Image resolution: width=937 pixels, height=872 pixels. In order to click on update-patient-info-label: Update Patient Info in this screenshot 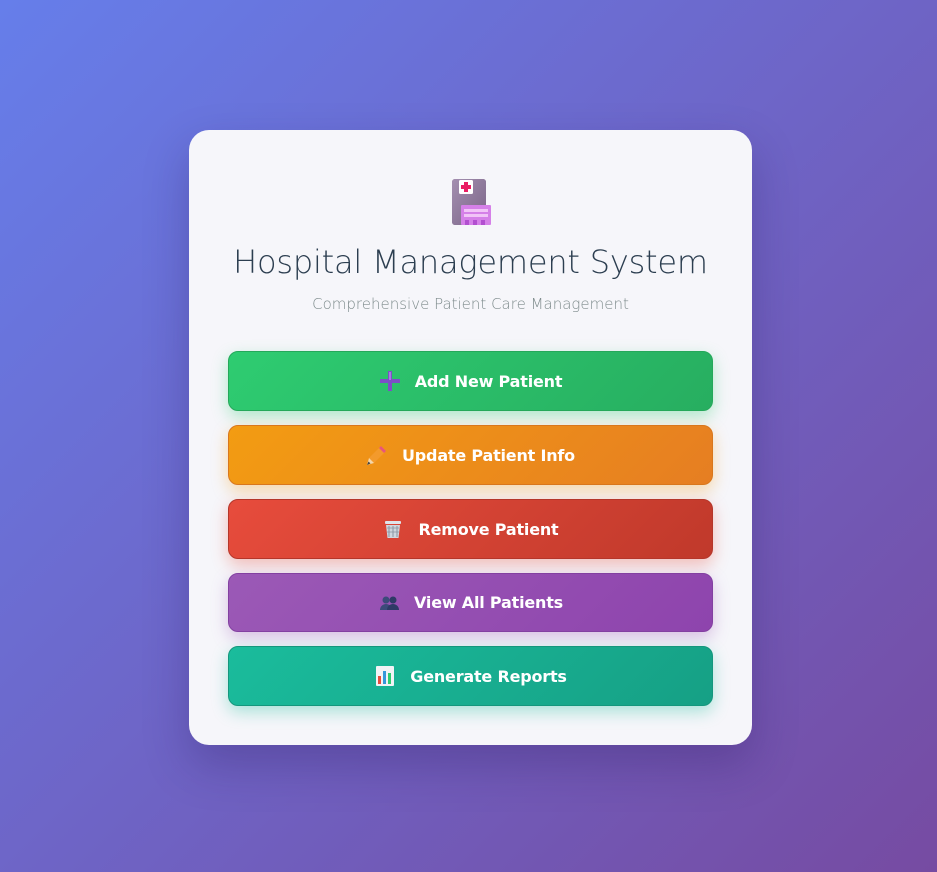, I will do `click(488, 455)`.